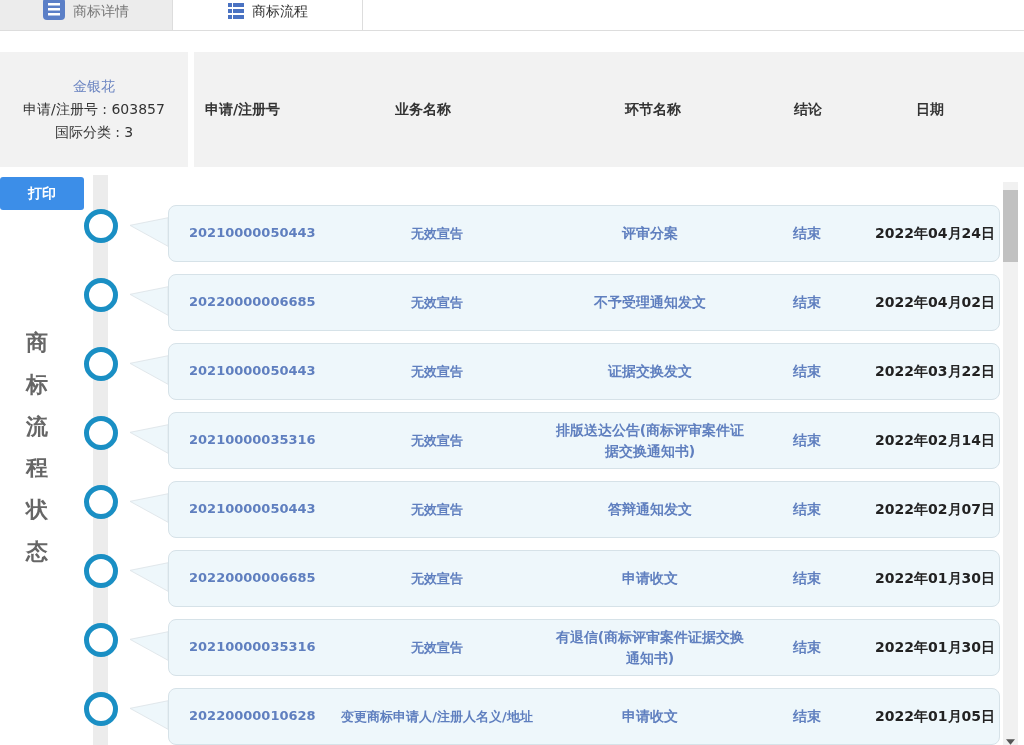  What do you see at coordinates (935, 371) in the screenshot?
I see `date-label: 2022年03月22日` at bounding box center [935, 371].